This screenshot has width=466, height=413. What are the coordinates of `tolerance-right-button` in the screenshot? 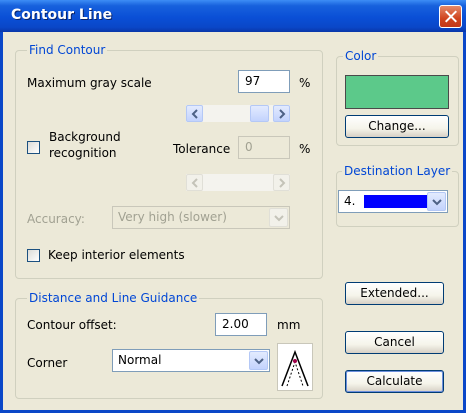 It's located at (281, 182).